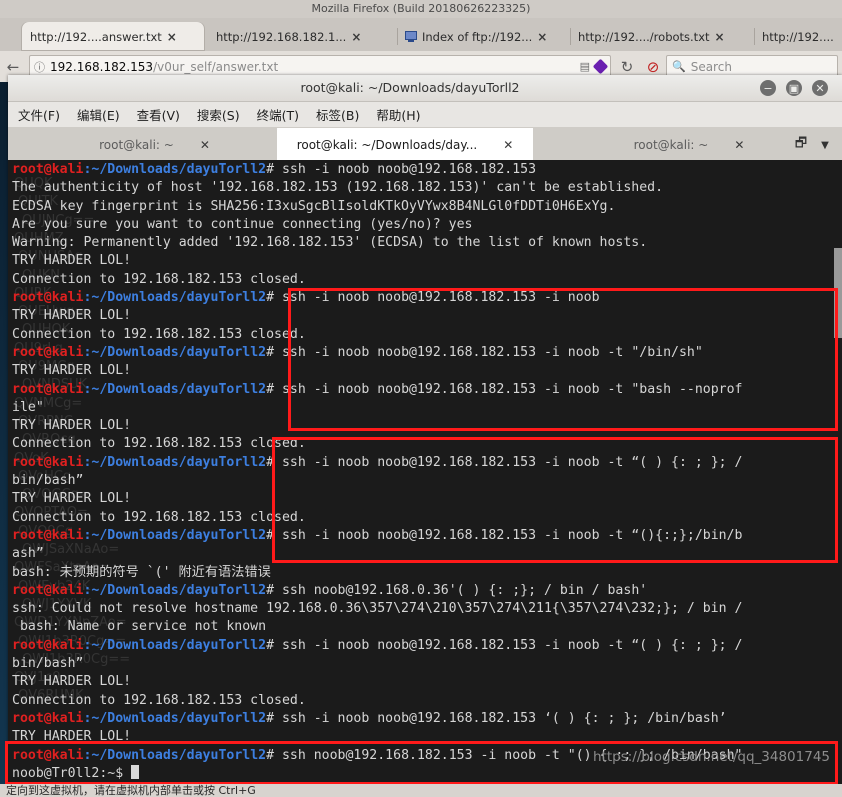 This screenshot has width=842, height=797. I want to click on url-text: 192.168.182.153/v0ur_self/answer.txt, so click(312, 67).